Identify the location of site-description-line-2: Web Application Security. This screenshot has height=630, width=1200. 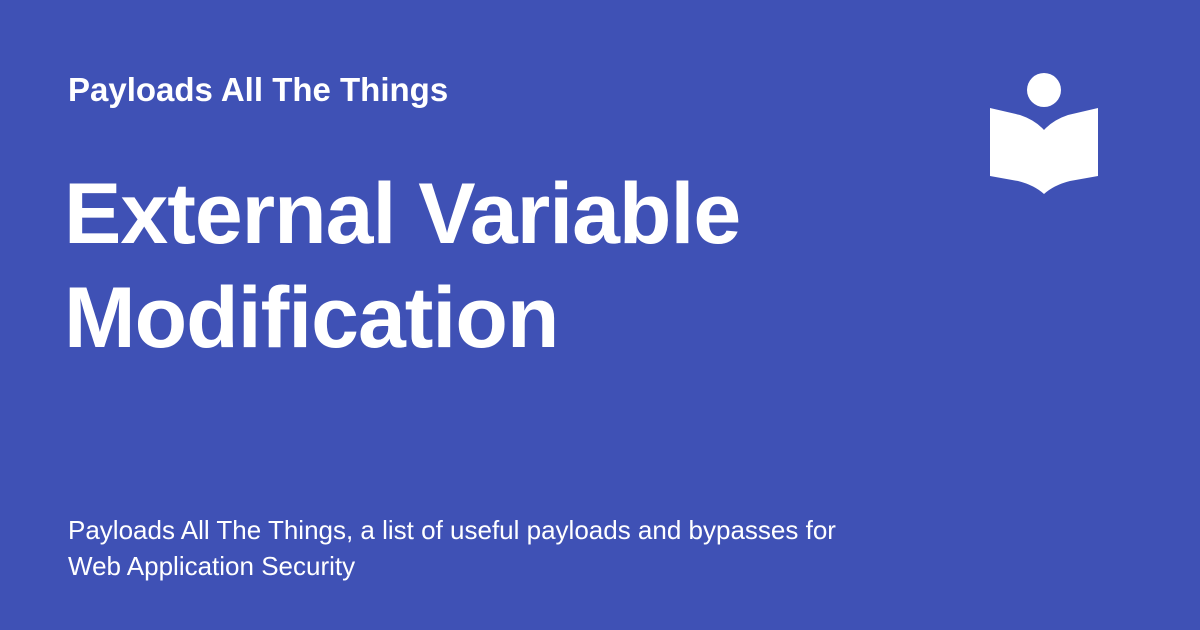
(212, 566).